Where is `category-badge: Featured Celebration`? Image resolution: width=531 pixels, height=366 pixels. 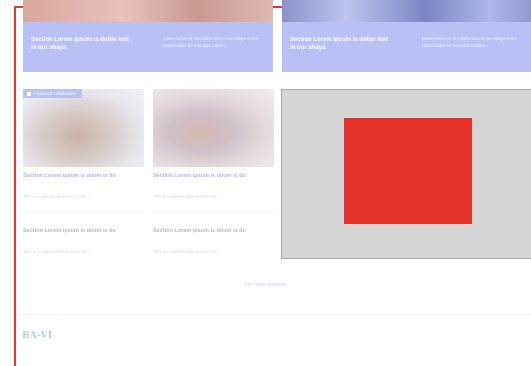
category-badge: Featured Celebration is located at coordinates (53, 93).